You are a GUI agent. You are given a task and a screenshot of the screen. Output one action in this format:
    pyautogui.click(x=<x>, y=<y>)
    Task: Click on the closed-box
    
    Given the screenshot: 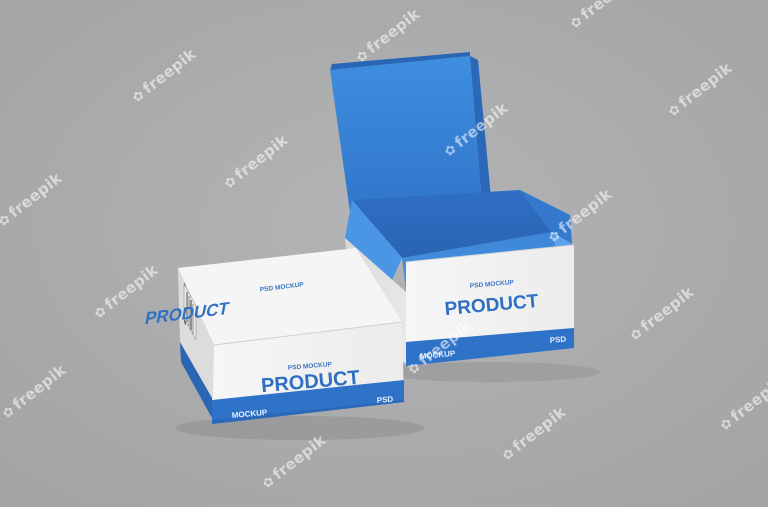 What is the action you would take?
    pyautogui.click(x=291, y=336)
    